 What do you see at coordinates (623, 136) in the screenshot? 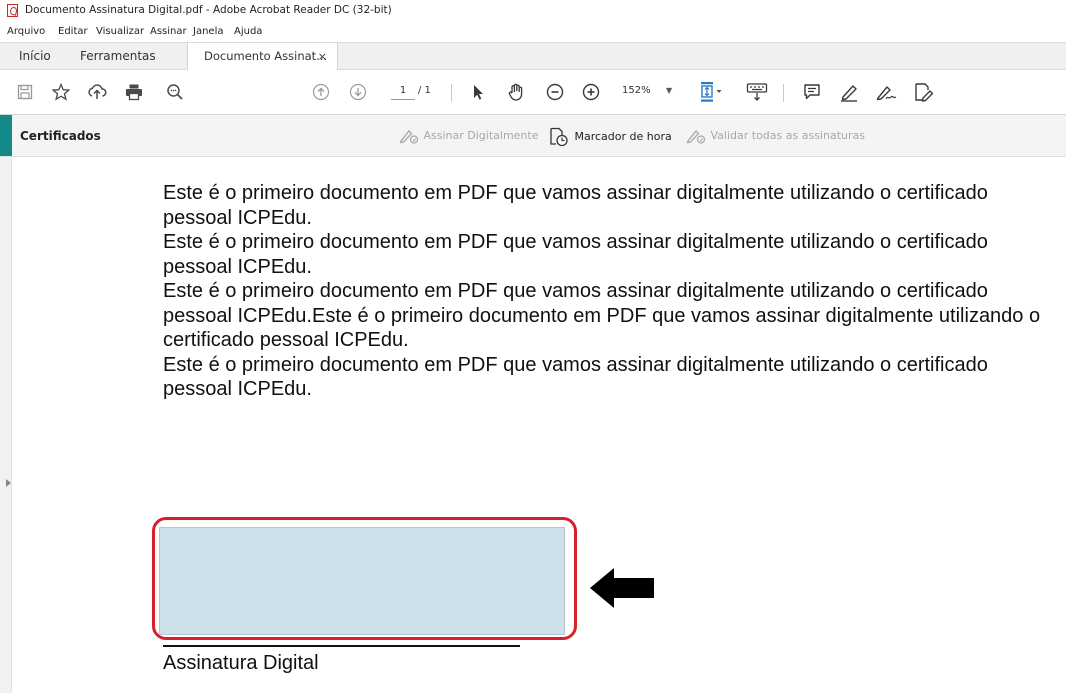
I see `timestamp-label: Marcador de hora` at bounding box center [623, 136].